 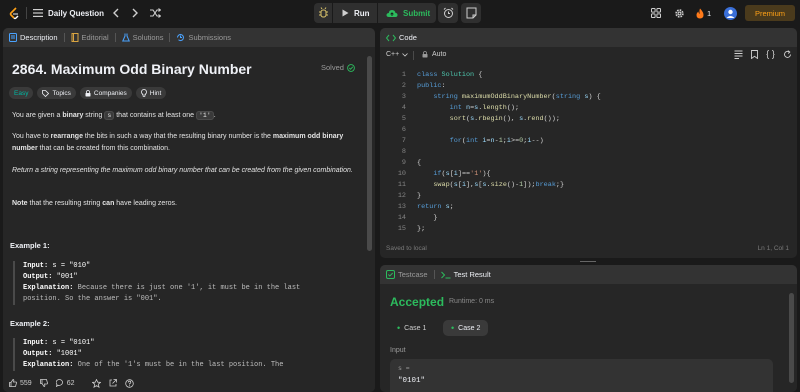 I want to click on cursor-position: Ln 1, Col 1, so click(x=773, y=248).